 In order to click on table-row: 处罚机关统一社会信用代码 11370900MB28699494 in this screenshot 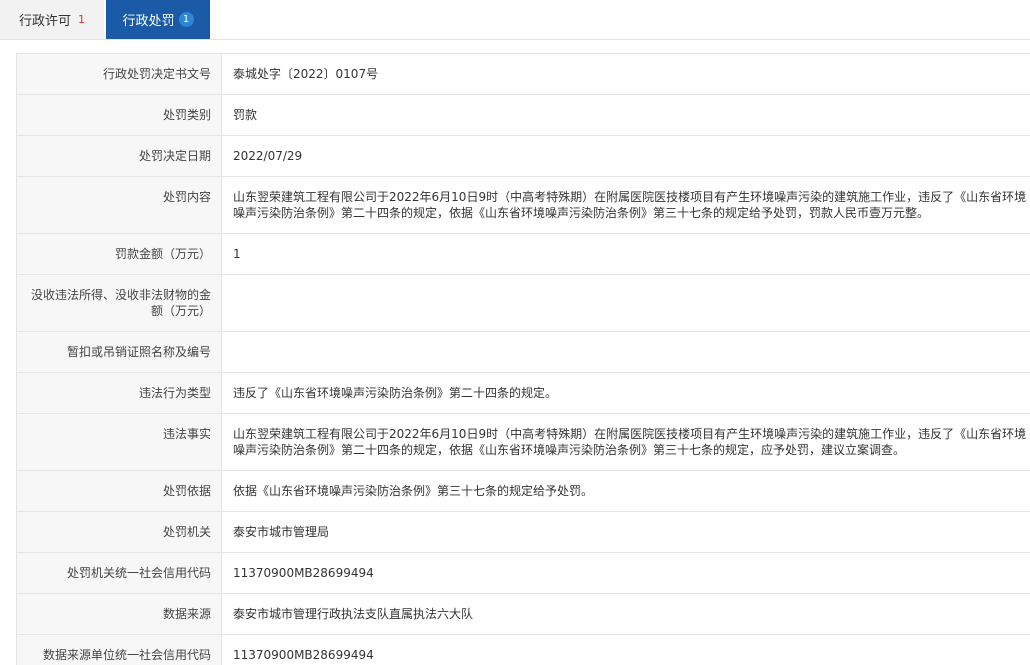, I will do `click(523, 573)`.